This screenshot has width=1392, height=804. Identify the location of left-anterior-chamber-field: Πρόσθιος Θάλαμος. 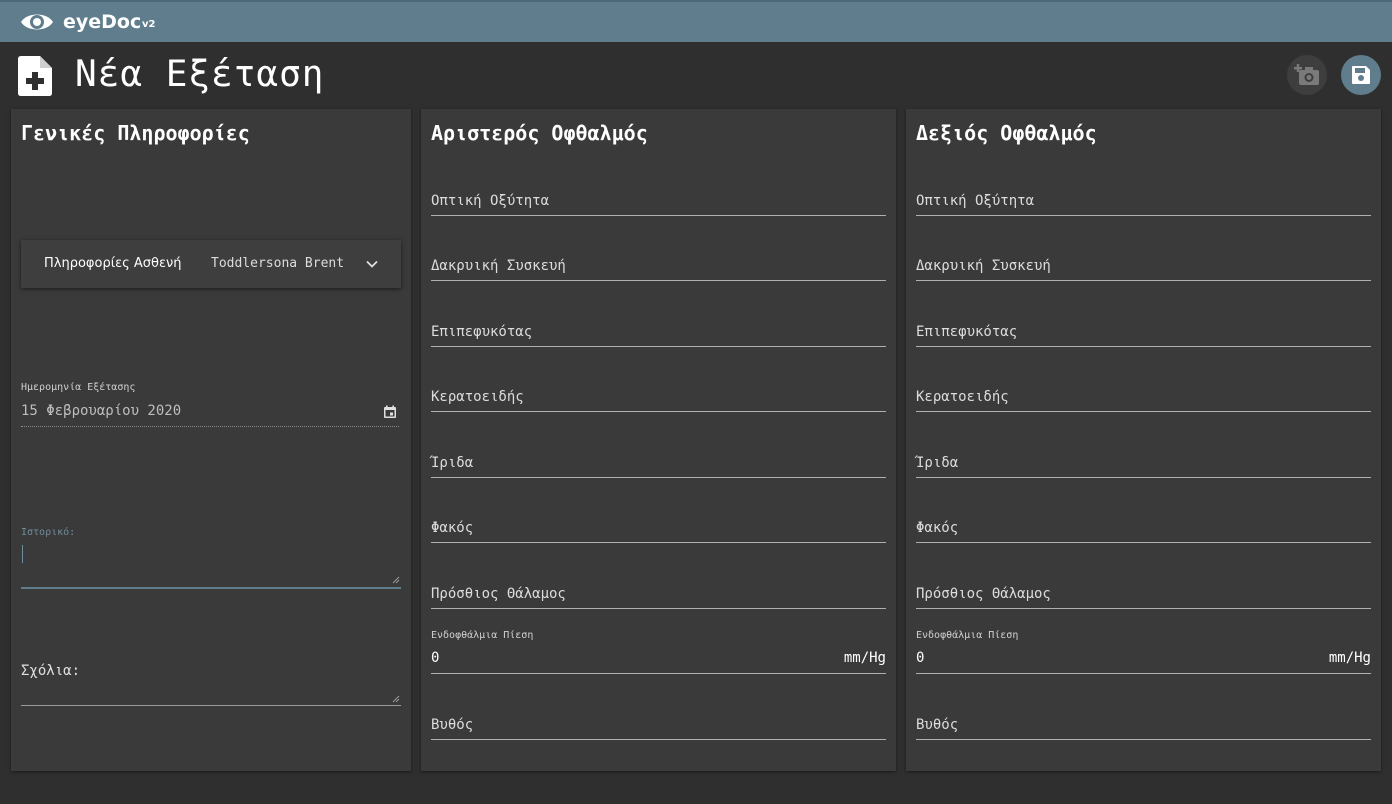
(658, 596).